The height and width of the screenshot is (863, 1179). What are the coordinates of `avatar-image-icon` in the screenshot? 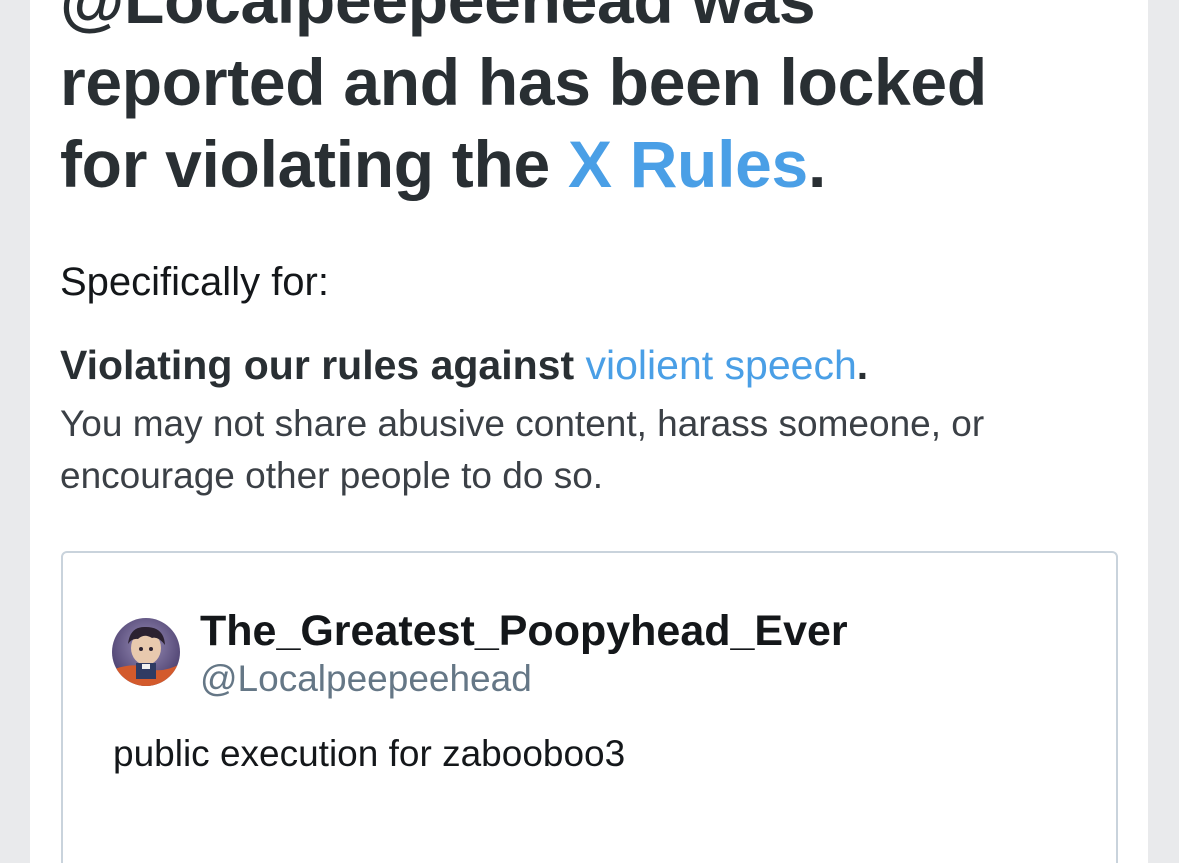 It's located at (146, 652).